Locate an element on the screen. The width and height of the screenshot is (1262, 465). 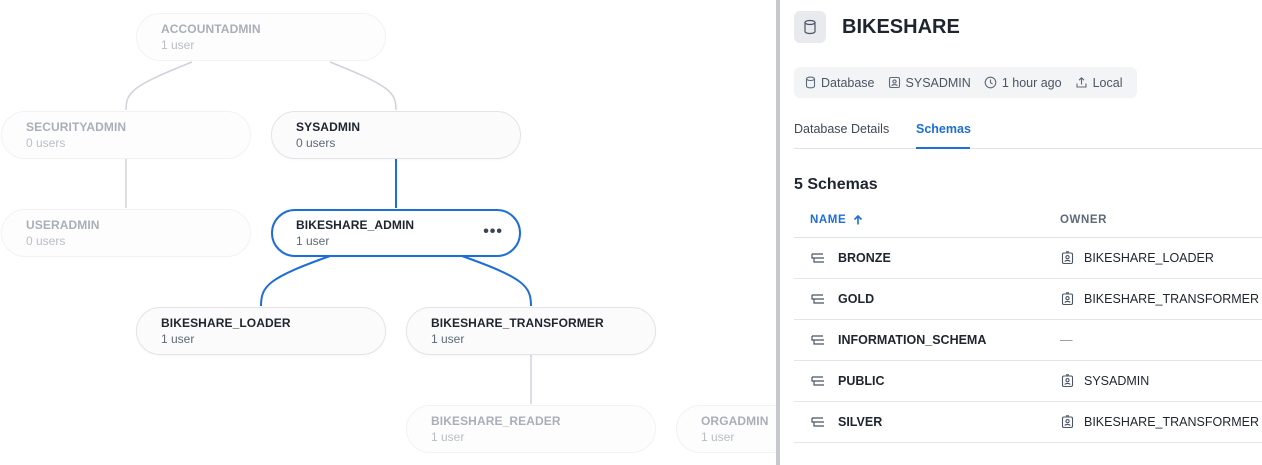
meta-created-label: 1 hour ago is located at coordinates (1031, 82).